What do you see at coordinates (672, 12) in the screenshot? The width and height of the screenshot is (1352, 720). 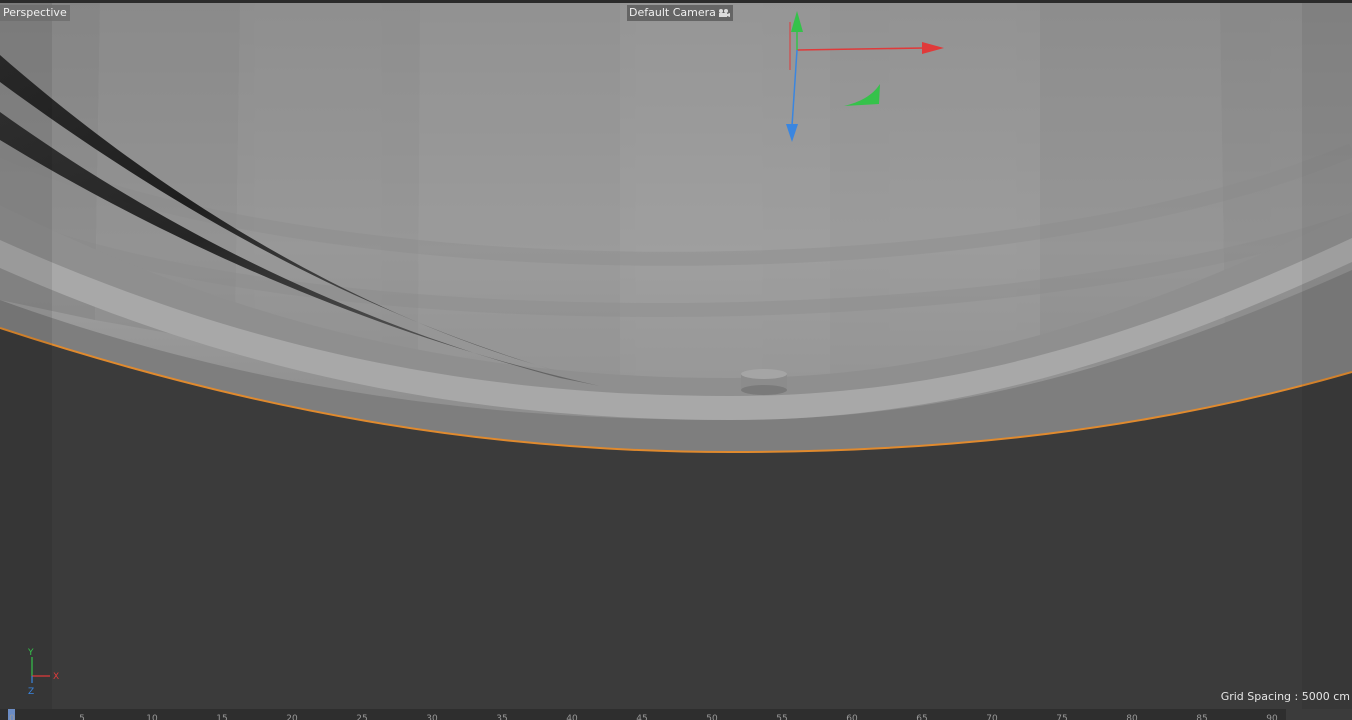 I see `camera-name: Default Camera` at bounding box center [672, 12].